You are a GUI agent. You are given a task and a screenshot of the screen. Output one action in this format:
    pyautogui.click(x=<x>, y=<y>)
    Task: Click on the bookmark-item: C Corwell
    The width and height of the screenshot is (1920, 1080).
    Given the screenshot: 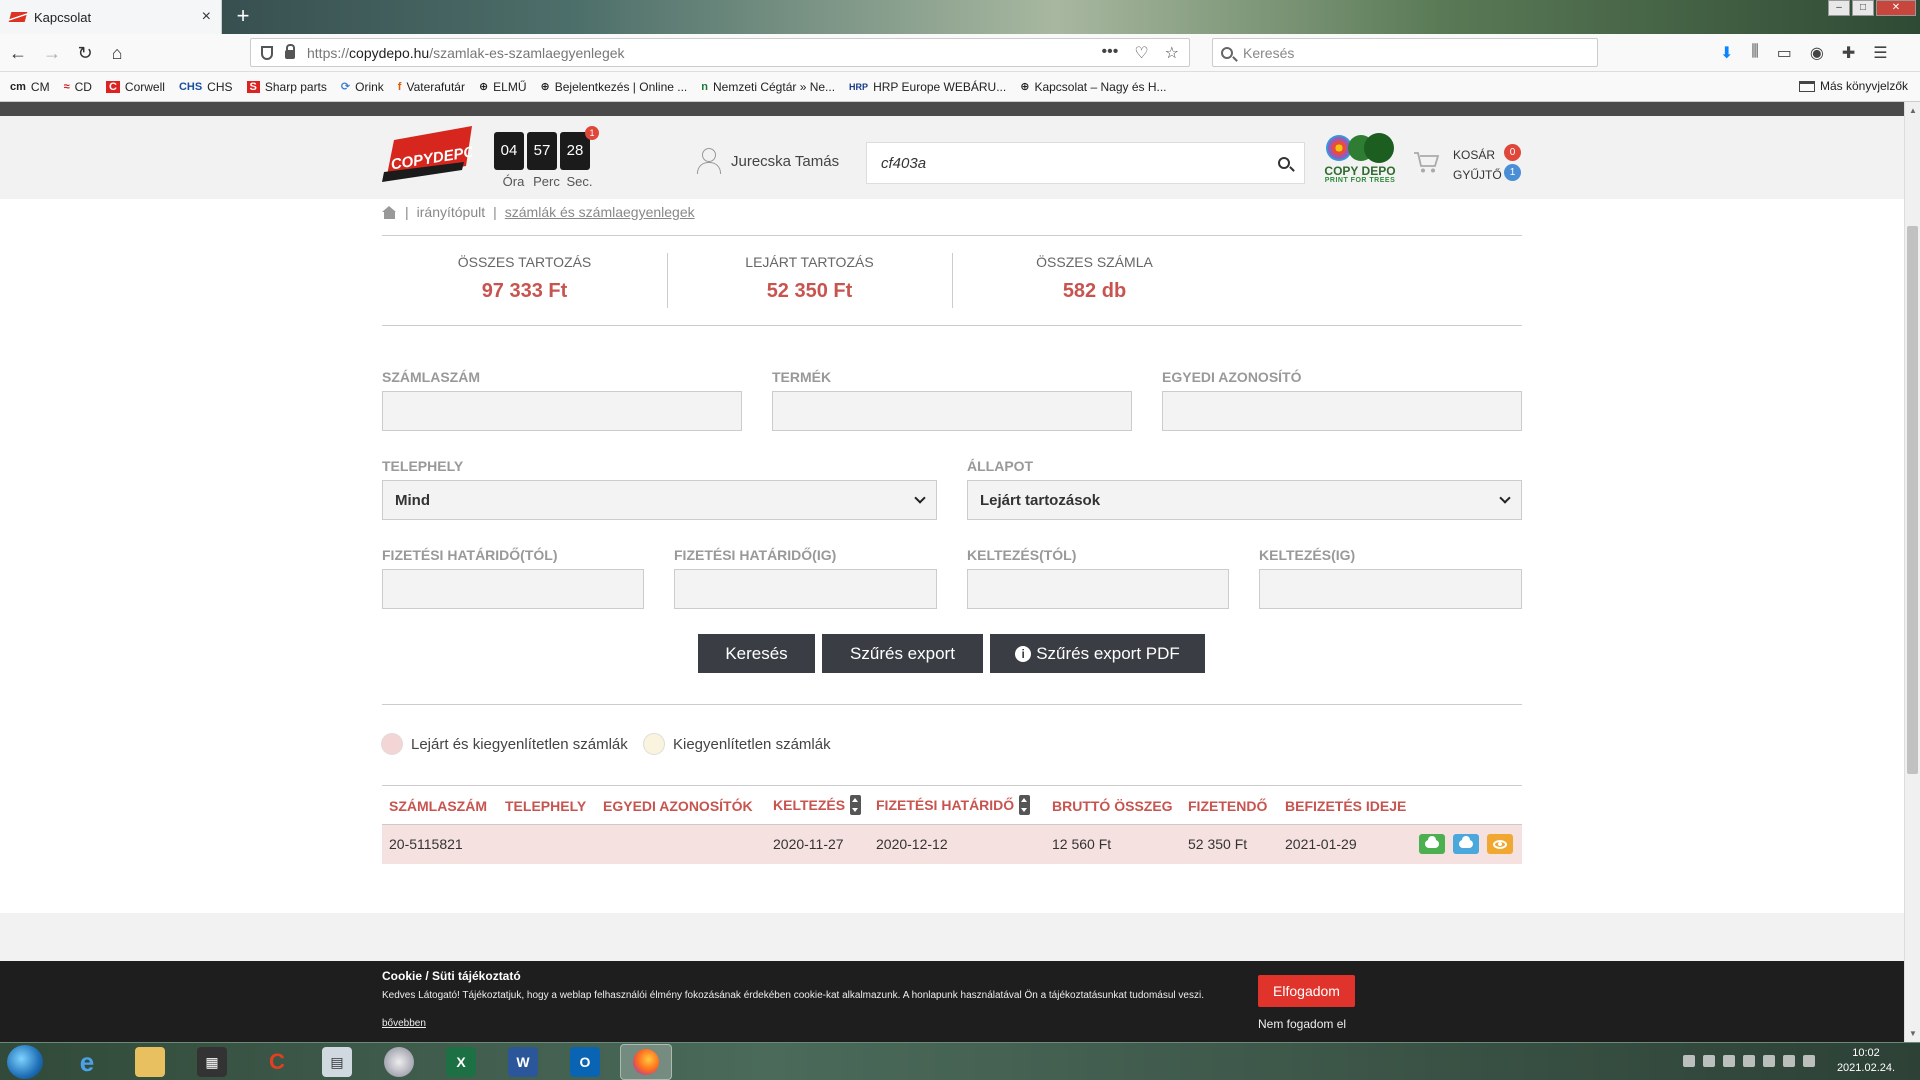 What is the action you would take?
    pyautogui.click(x=135, y=87)
    